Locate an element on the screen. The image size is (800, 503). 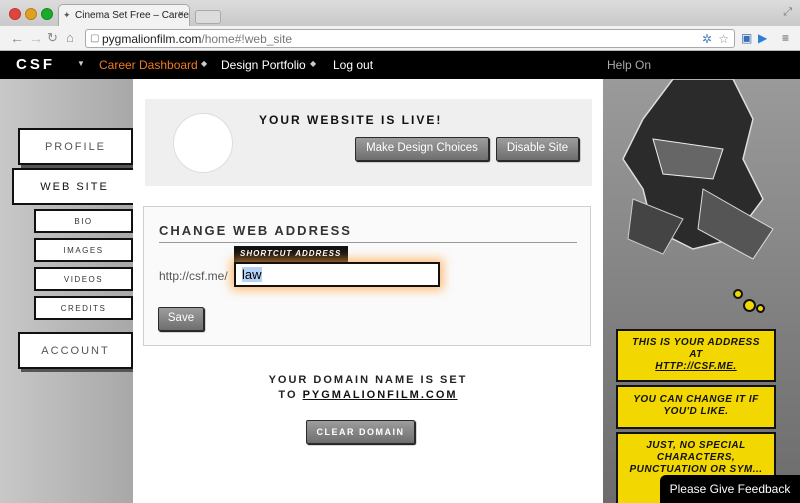
sidebar-subitem-bio: Bio is located at coordinates (83, 221).